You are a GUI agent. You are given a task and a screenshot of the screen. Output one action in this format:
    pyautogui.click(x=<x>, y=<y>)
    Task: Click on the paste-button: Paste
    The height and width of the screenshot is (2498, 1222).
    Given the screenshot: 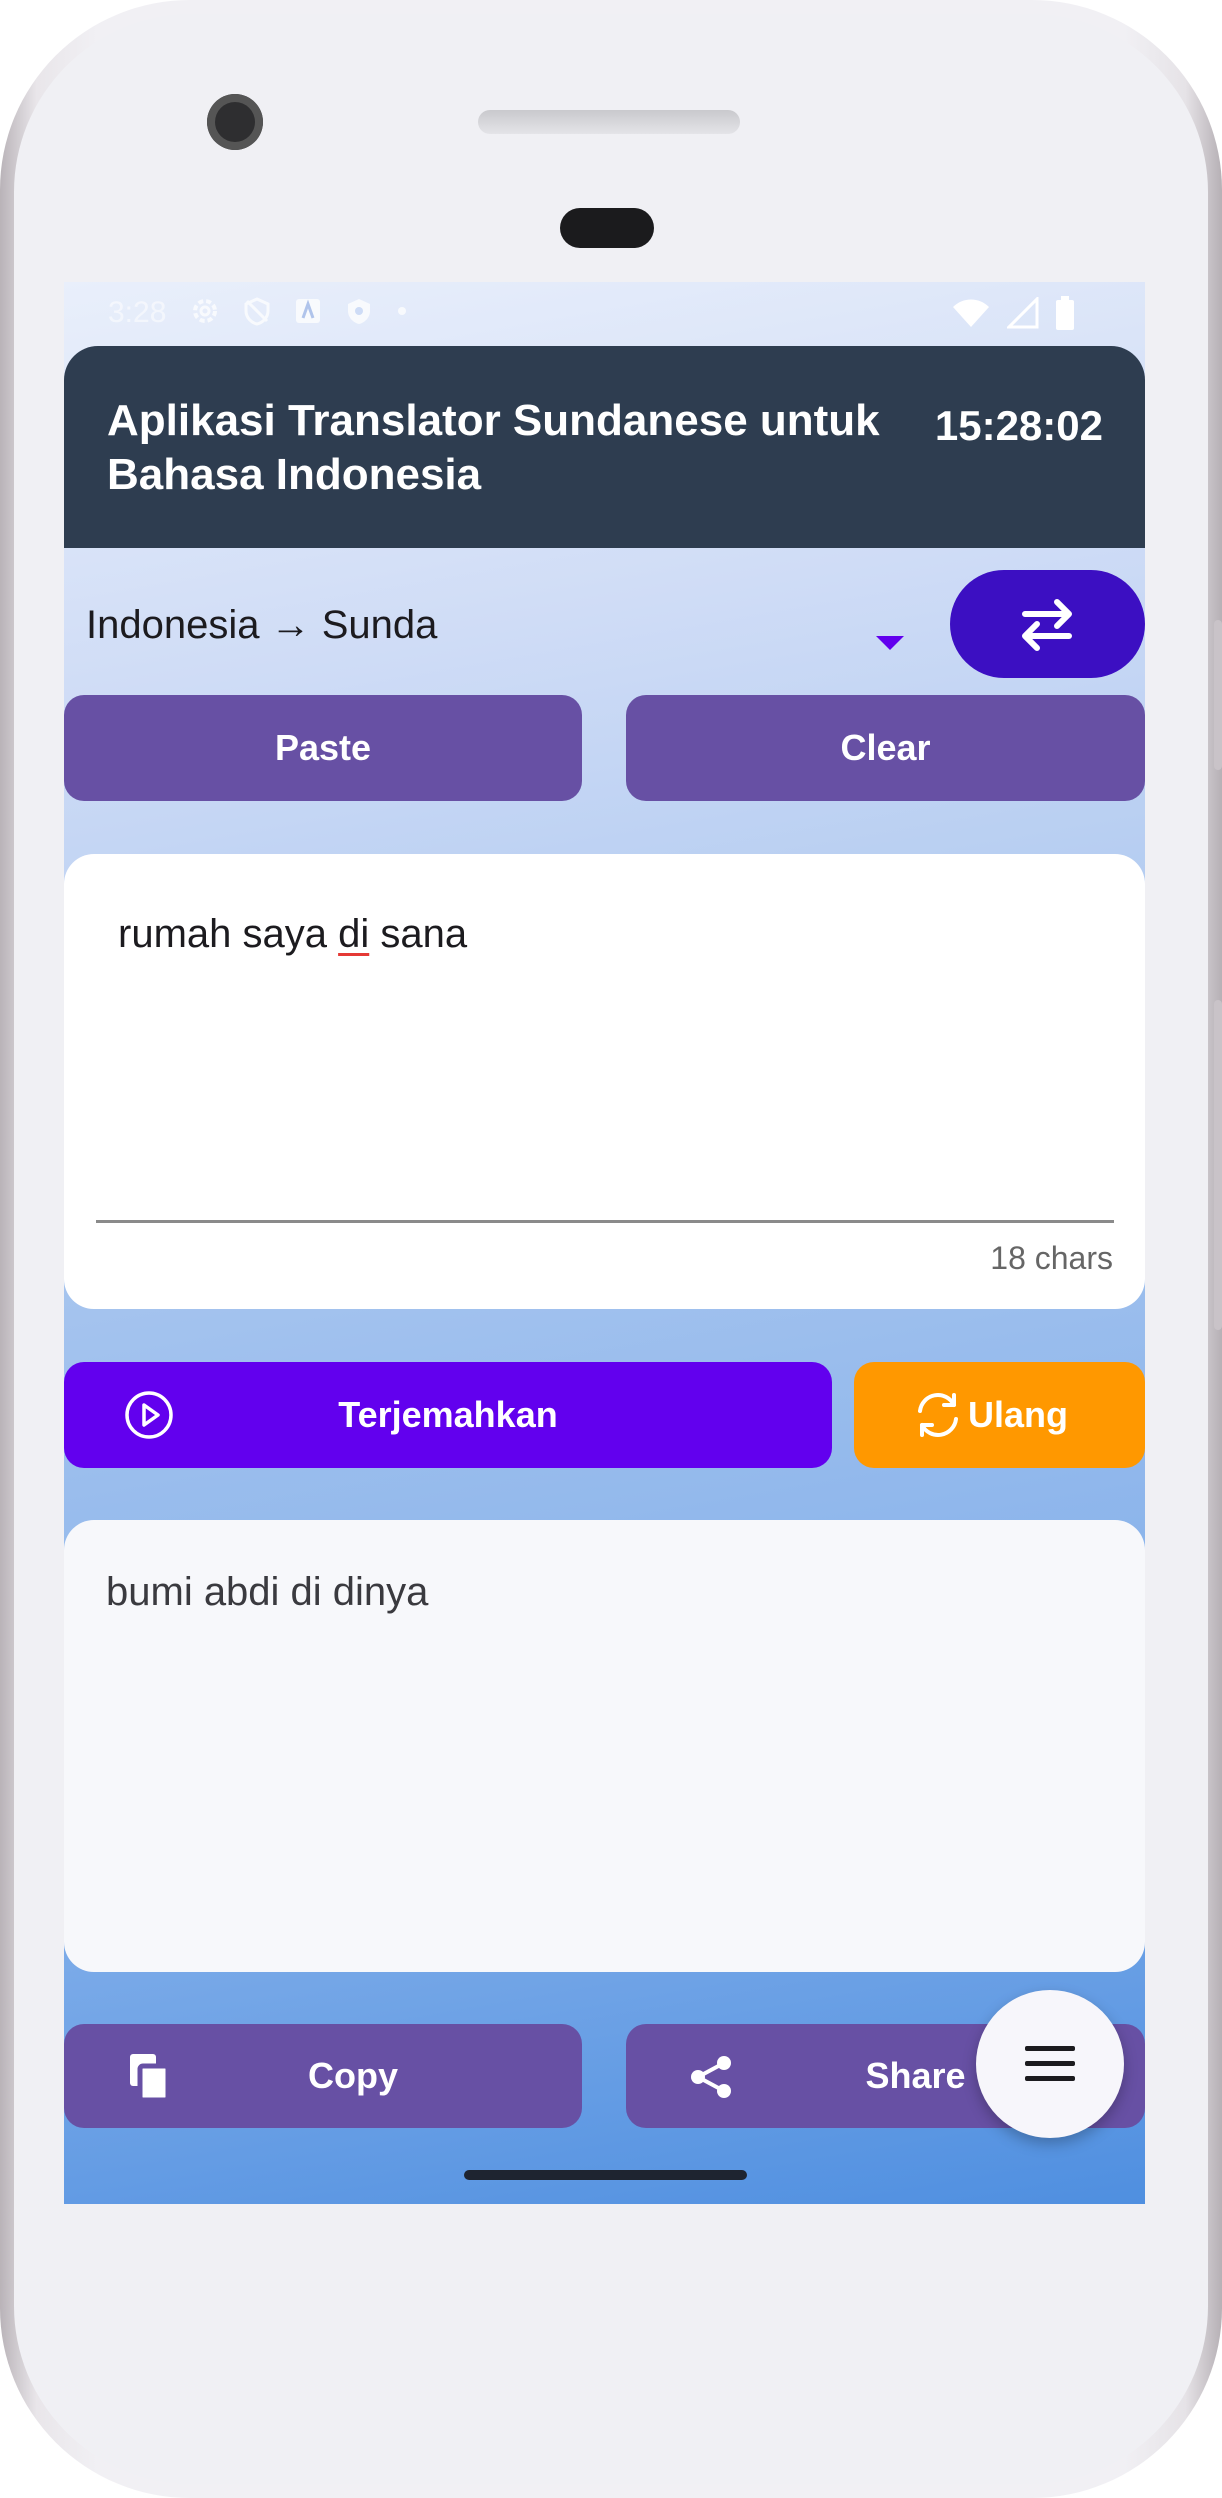 What is the action you would take?
    pyautogui.click(x=323, y=748)
    